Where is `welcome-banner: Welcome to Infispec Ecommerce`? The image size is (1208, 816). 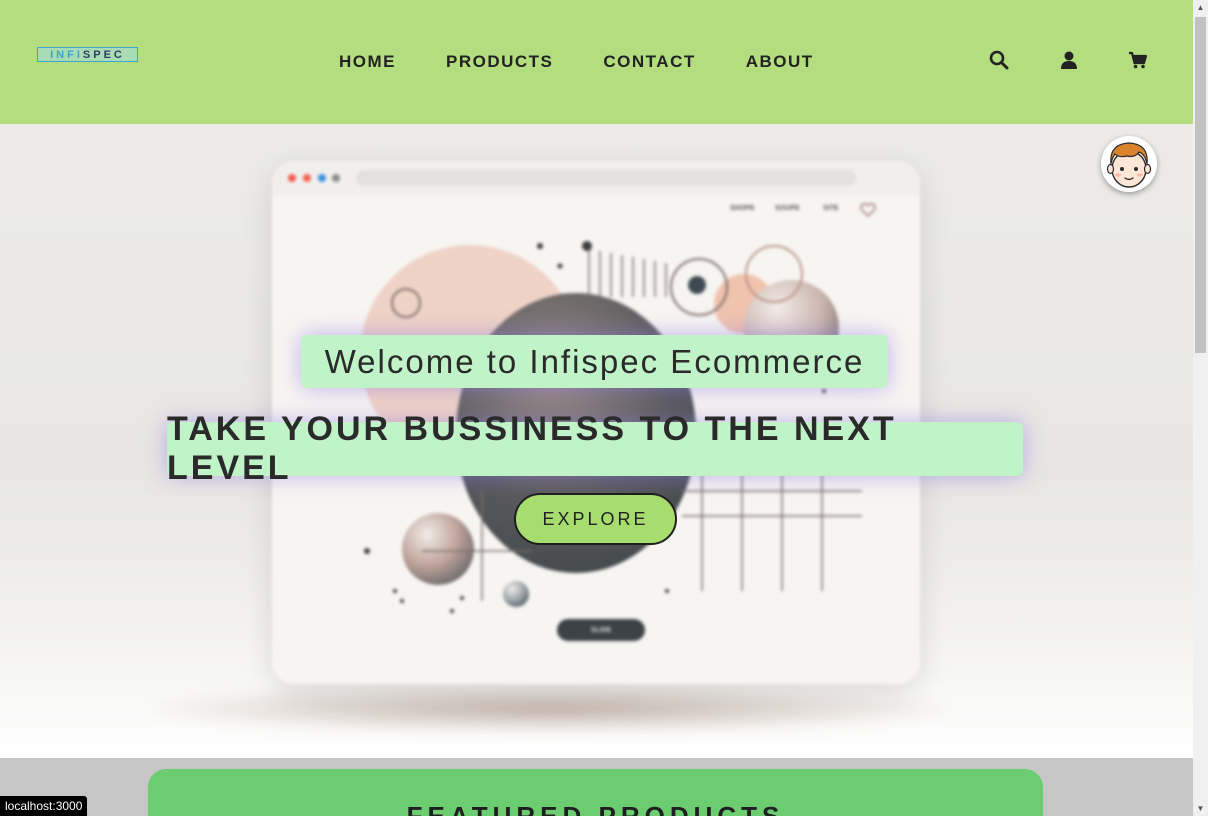
welcome-banner: Welcome to Infispec Ecommerce is located at coordinates (594, 361).